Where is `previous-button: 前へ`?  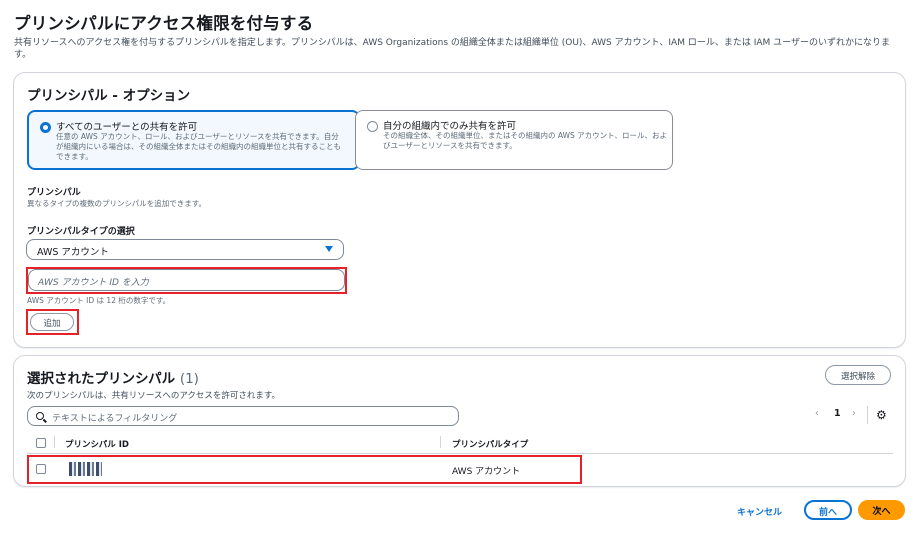 previous-button: 前へ is located at coordinates (828, 510).